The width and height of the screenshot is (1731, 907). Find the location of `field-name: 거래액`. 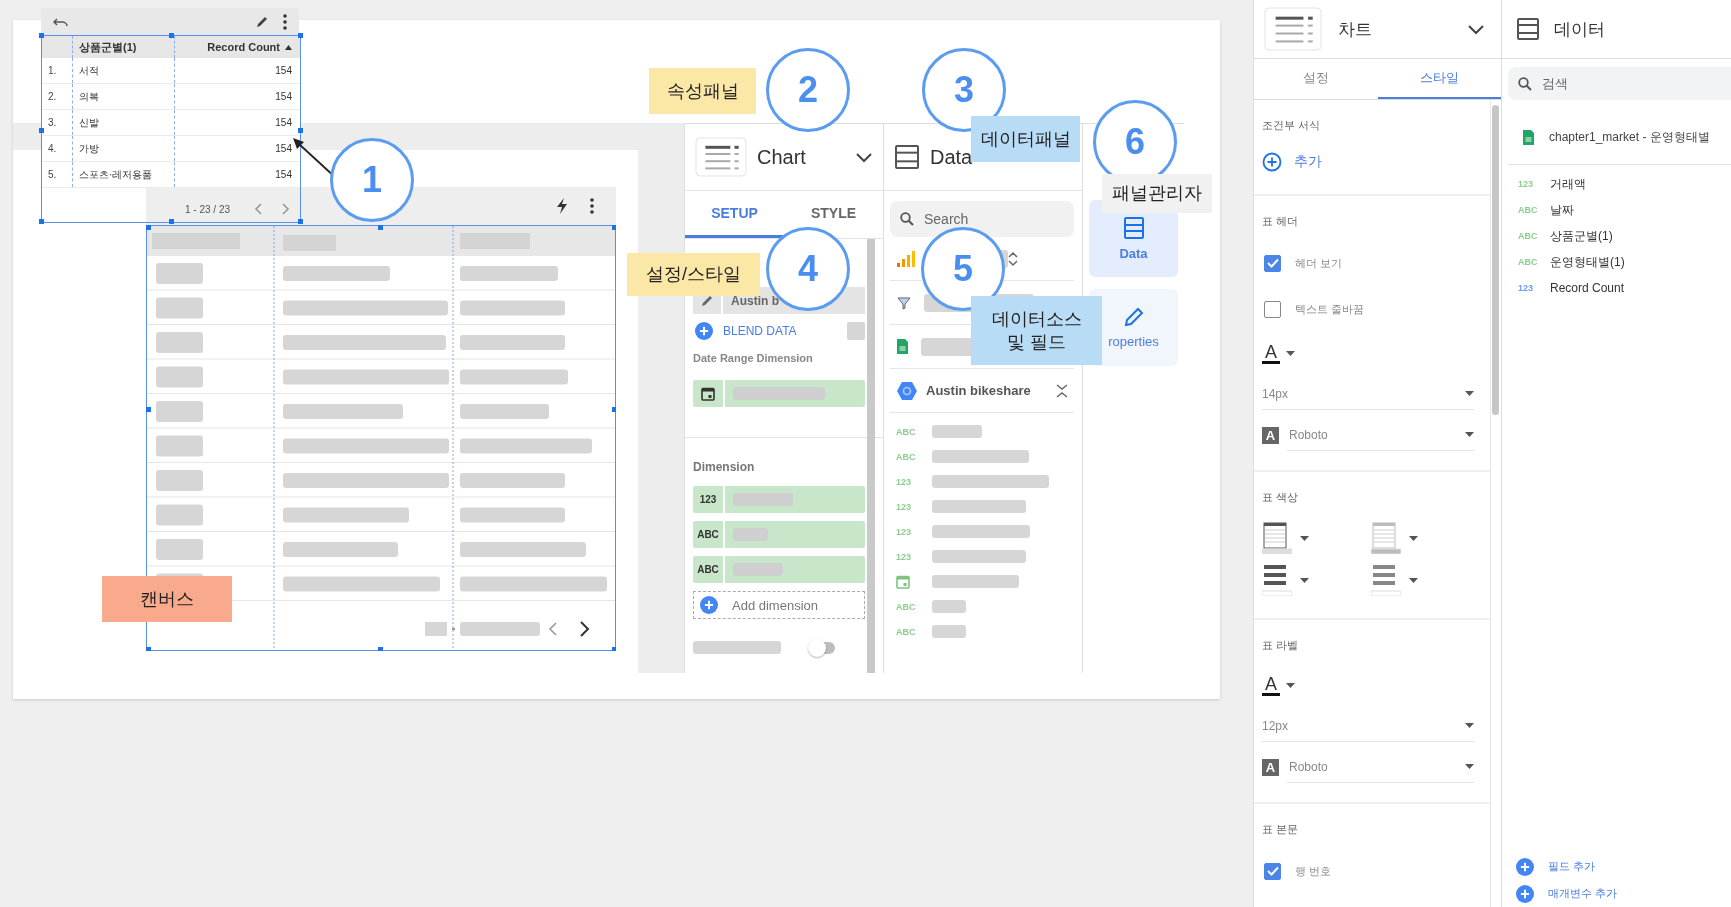

field-name: 거래액 is located at coordinates (1568, 184).